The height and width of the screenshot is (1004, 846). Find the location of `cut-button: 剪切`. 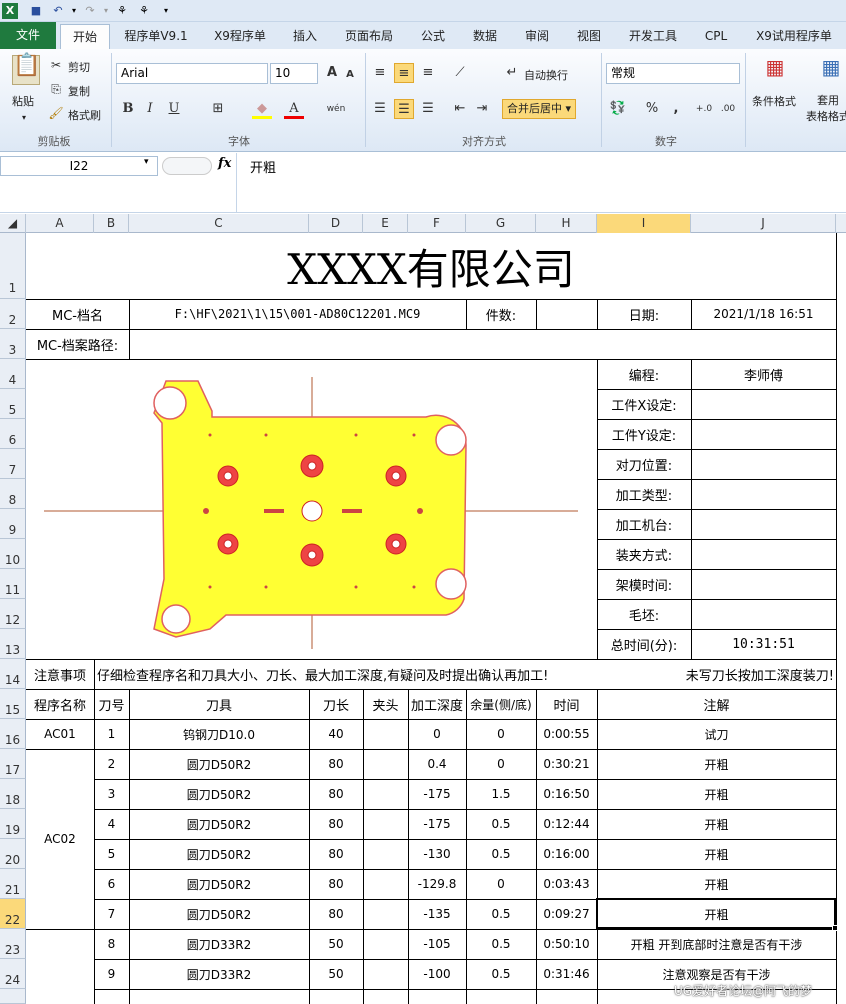

cut-button: 剪切 is located at coordinates (79, 67).